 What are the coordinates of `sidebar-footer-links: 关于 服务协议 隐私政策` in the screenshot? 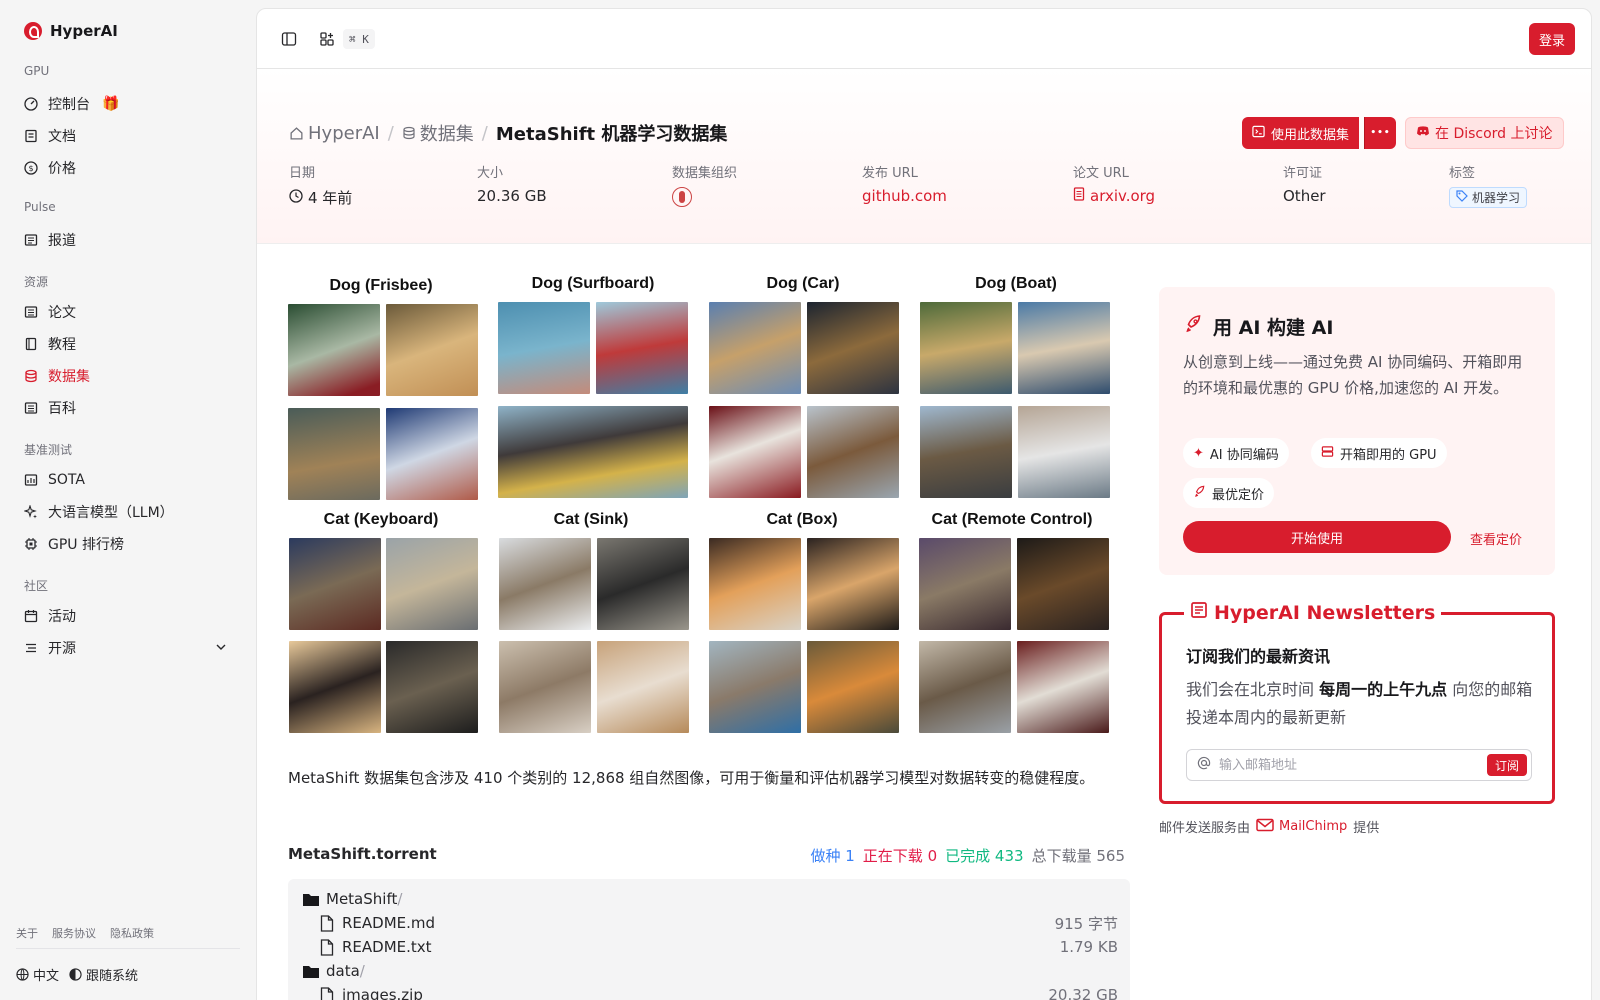 It's located at (85, 933).